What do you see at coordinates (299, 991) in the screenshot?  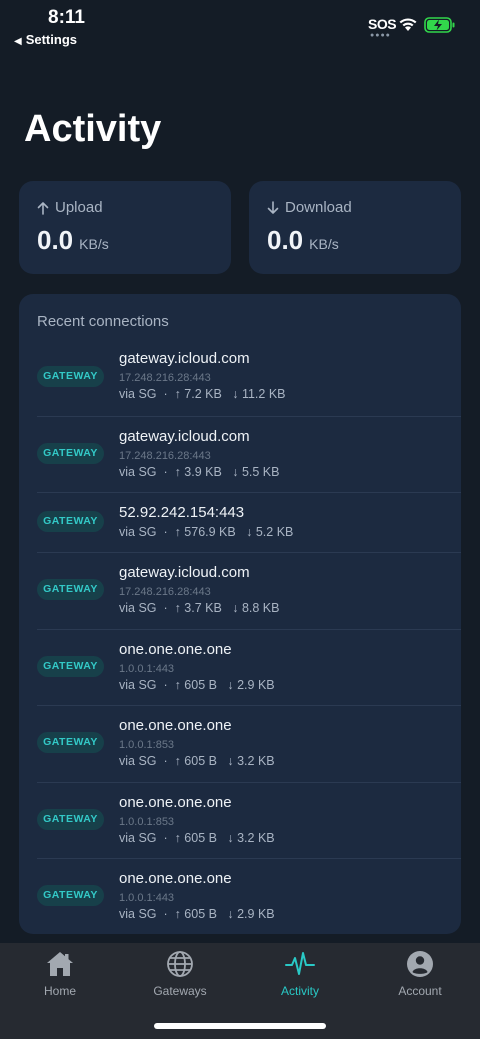 I see `tab-activity-label: Activity` at bounding box center [299, 991].